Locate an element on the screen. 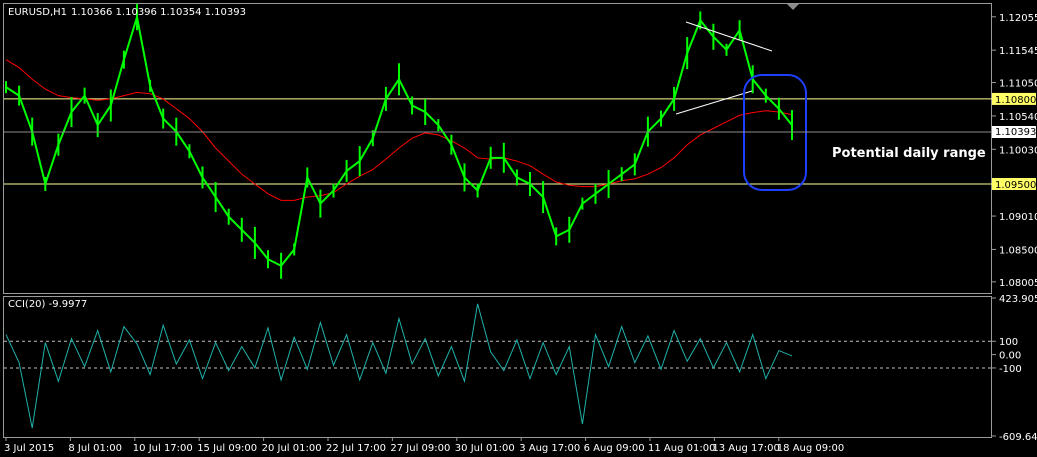 Image resolution: width=1037 pixels, height=457 pixels. time-tick-label: 18 Aug 09:00 is located at coordinates (810, 448).